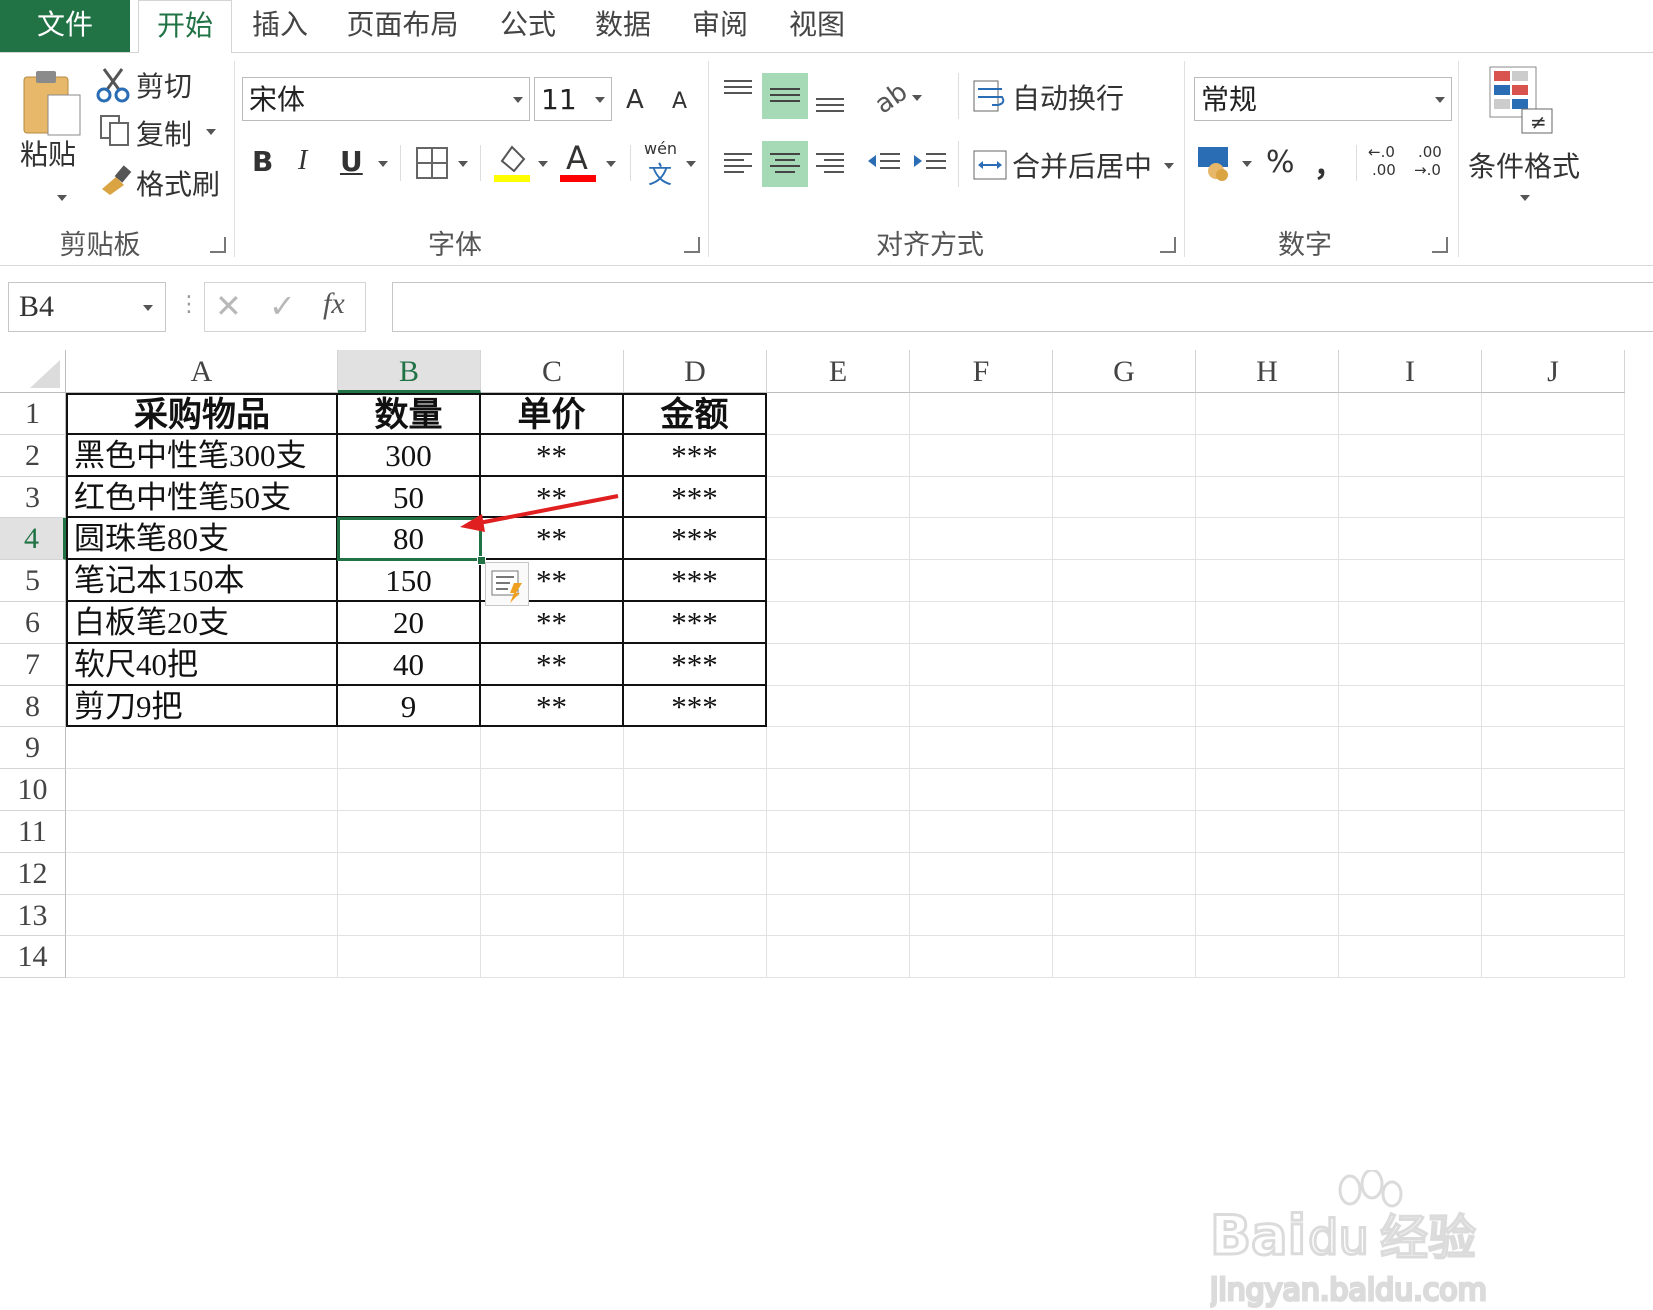  Describe the element at coordinates (1329, 163) in the screenshot. I see `comma-style-button: ，` at that location.